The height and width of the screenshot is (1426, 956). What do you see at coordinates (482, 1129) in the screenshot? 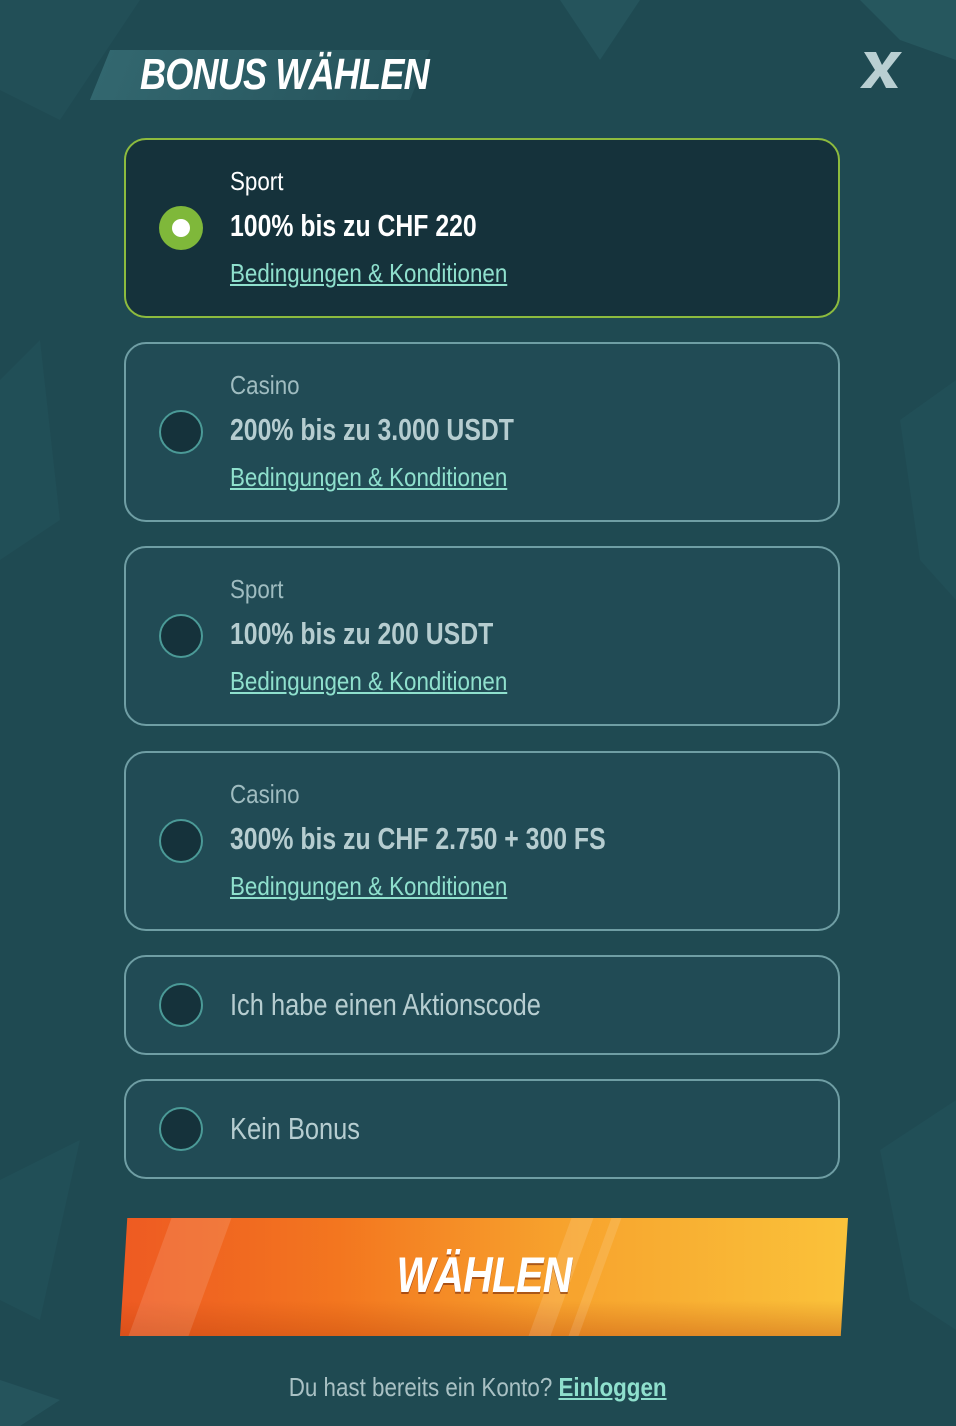
I see `no-bonus-option: Kein Bonus` at bounding box center [482, 1129].